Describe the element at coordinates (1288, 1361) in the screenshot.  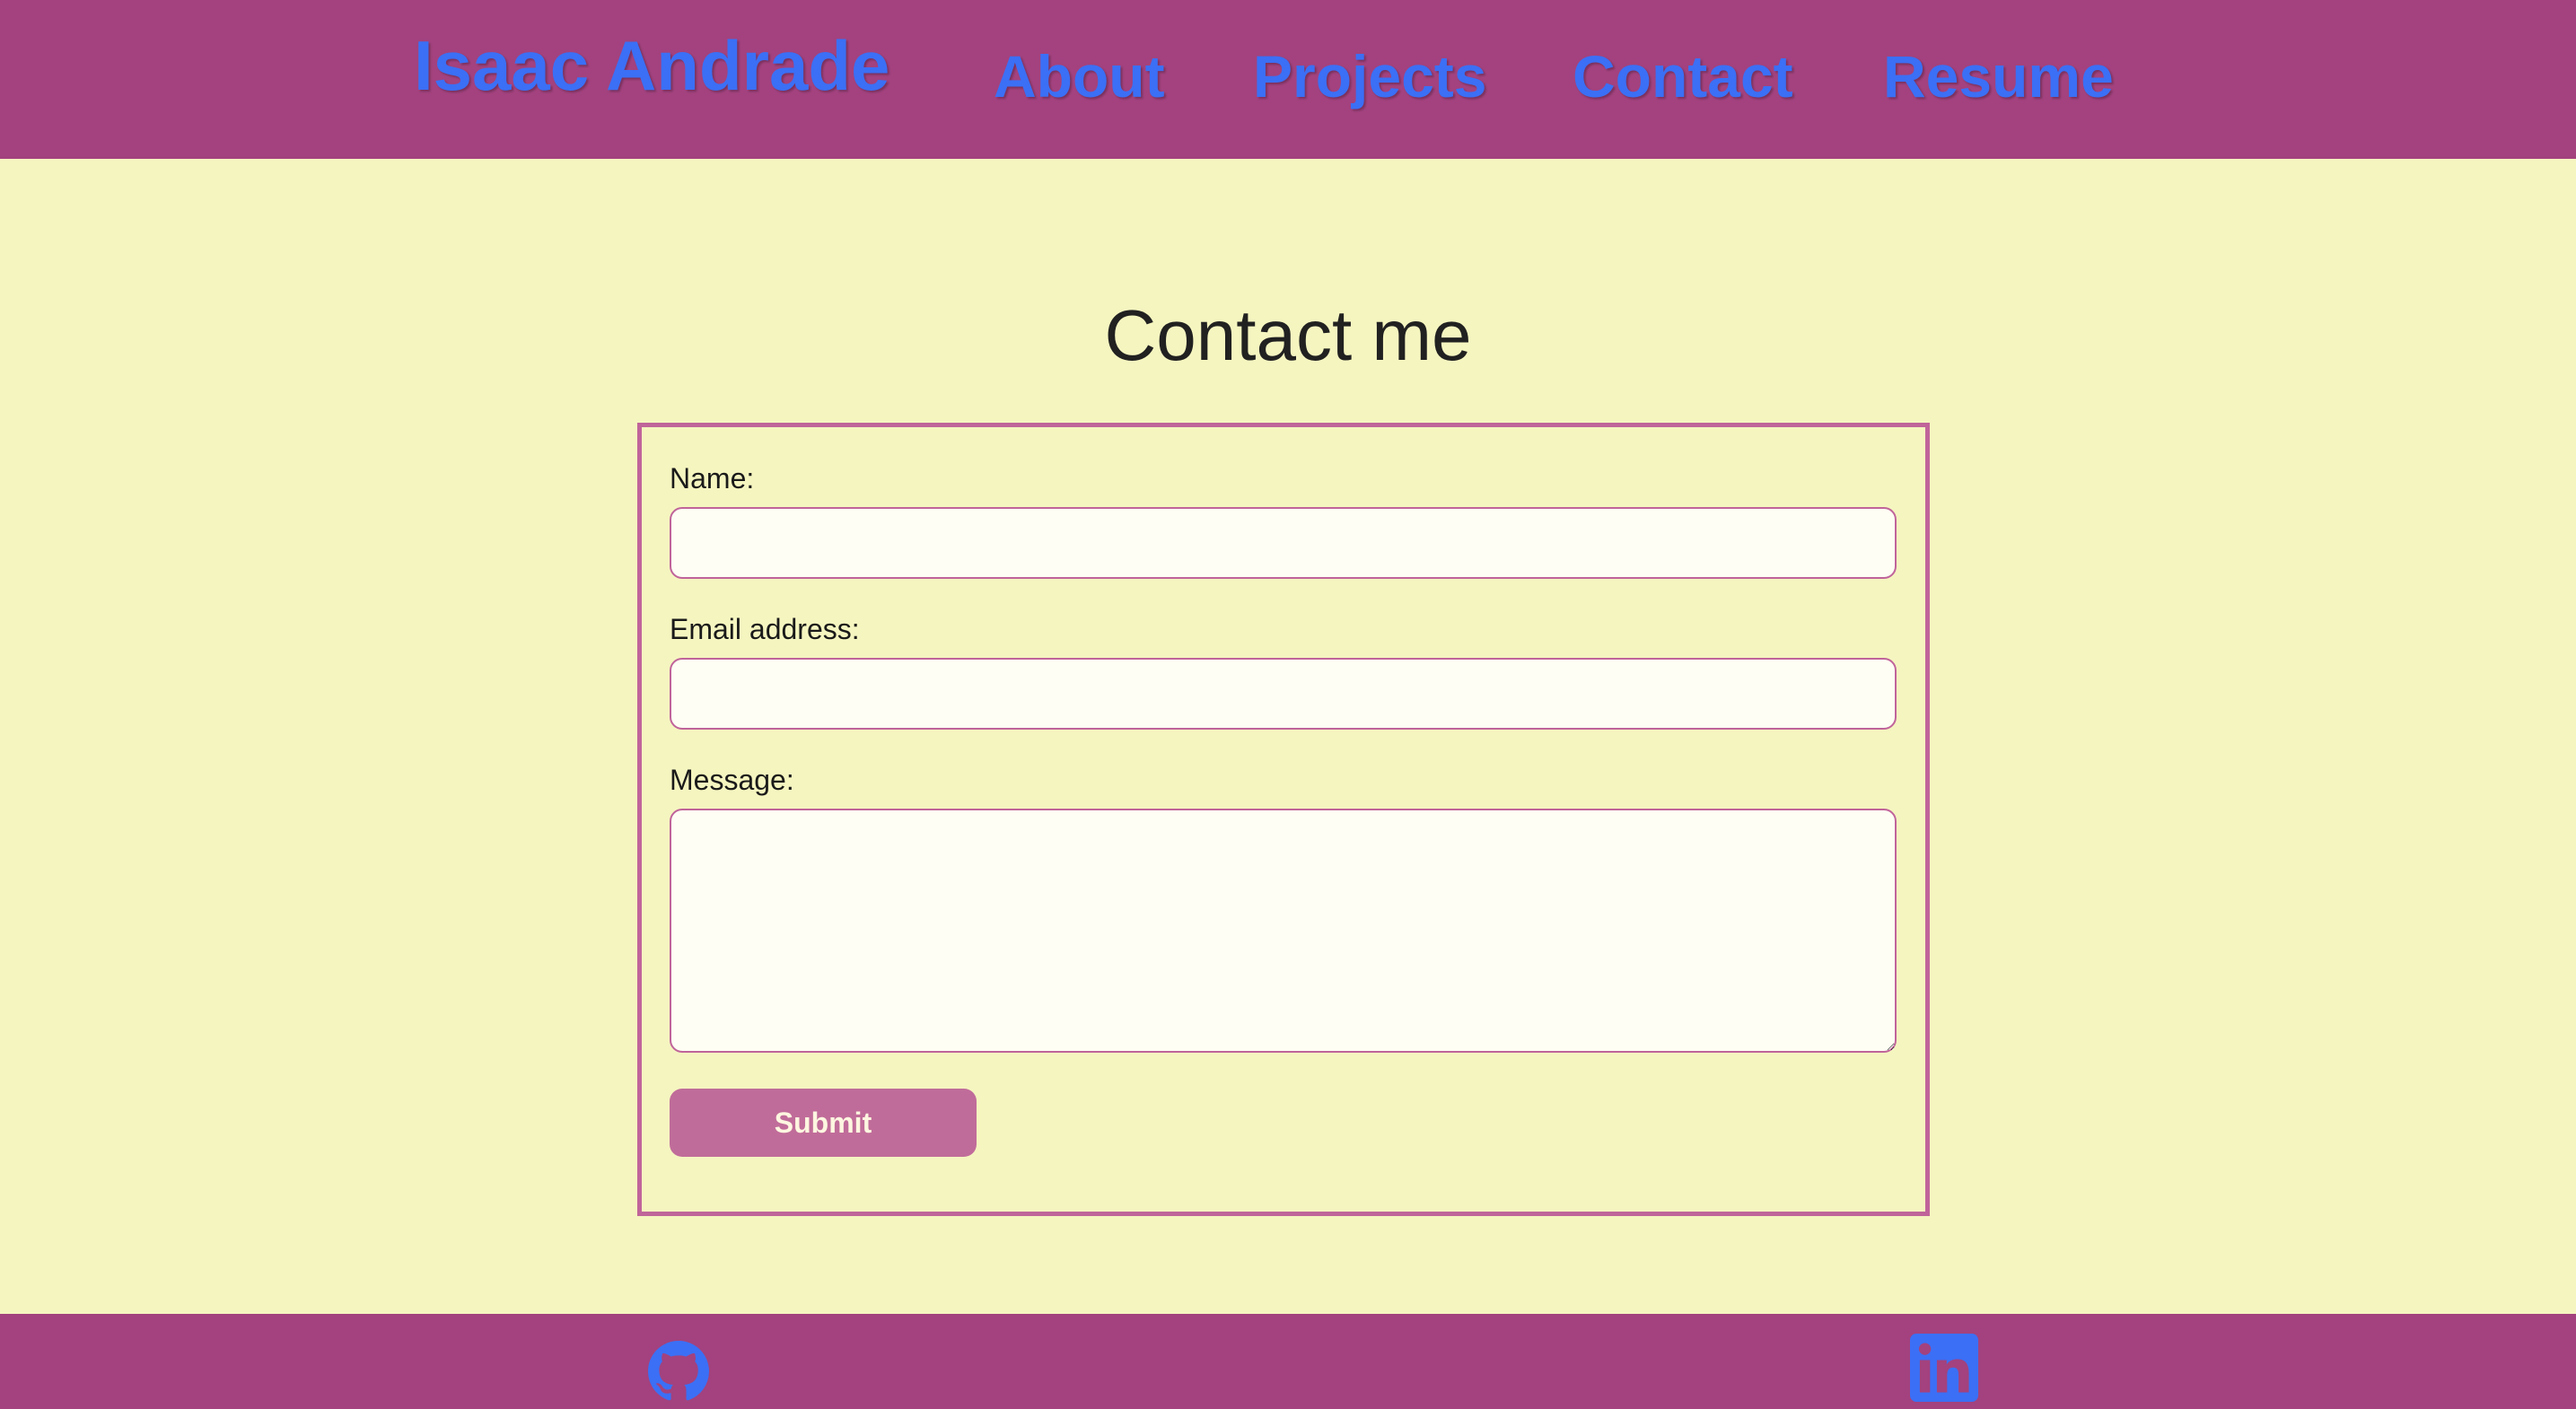
I see `site-footer` at that location.